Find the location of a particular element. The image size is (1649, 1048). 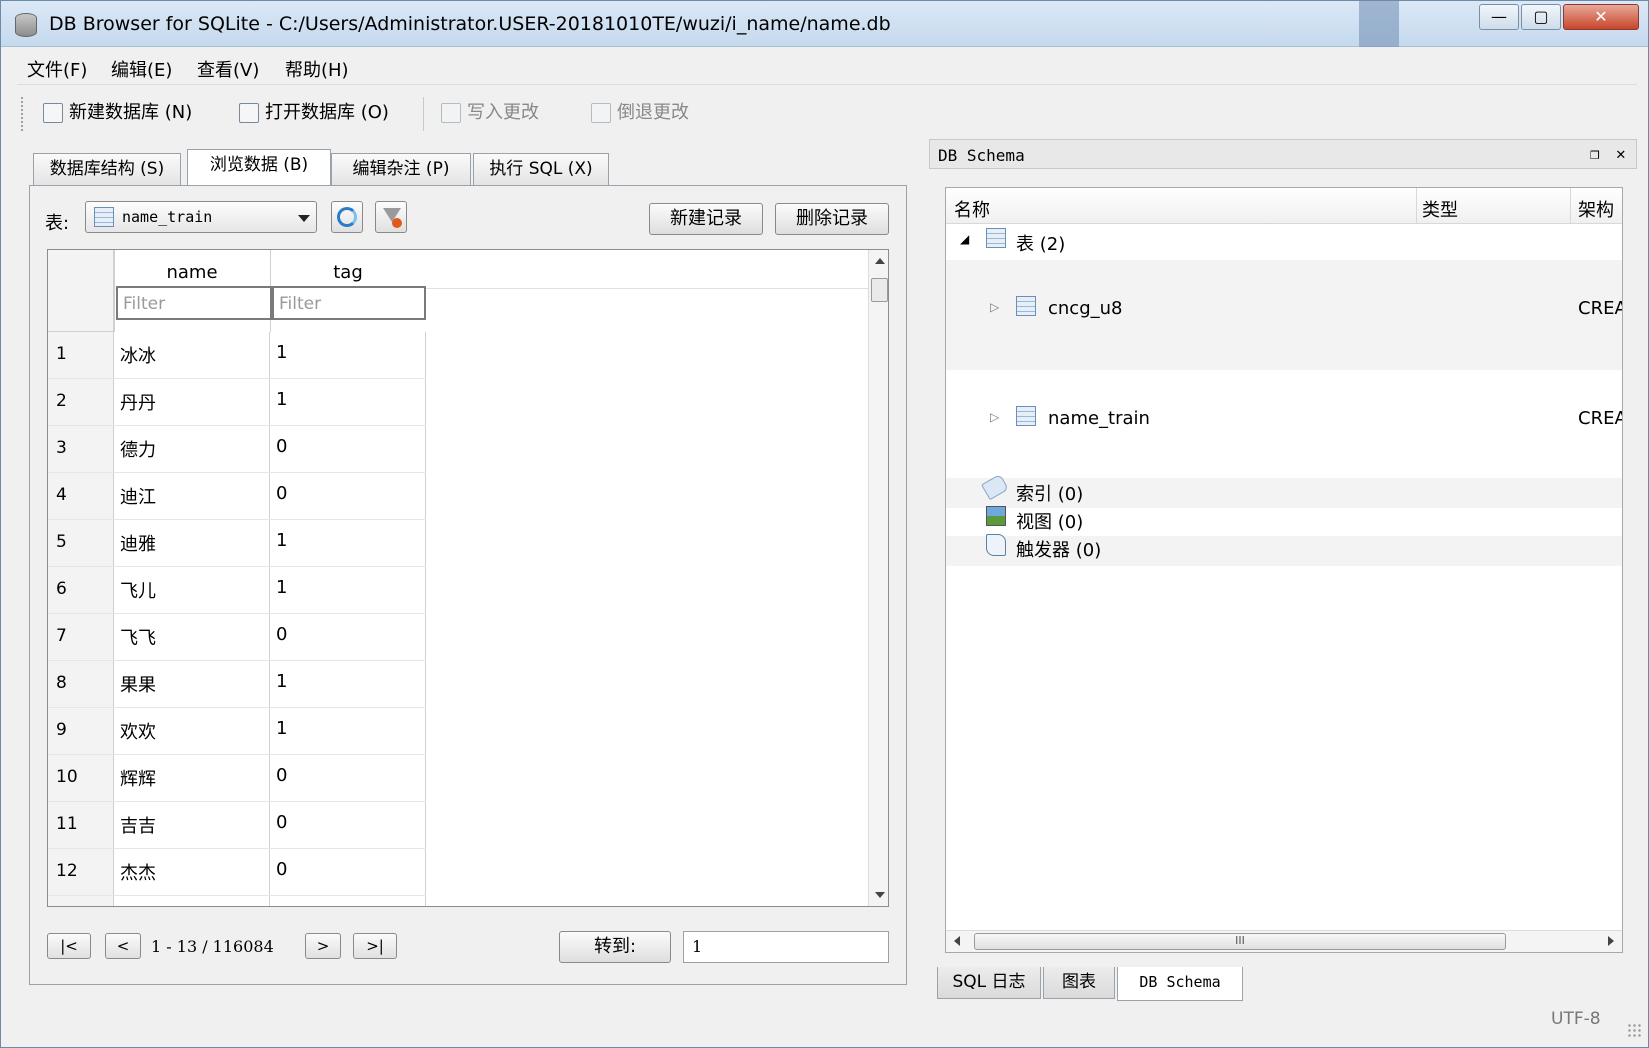

cell-name: 迪雅 is located at coordinates (192, 543).